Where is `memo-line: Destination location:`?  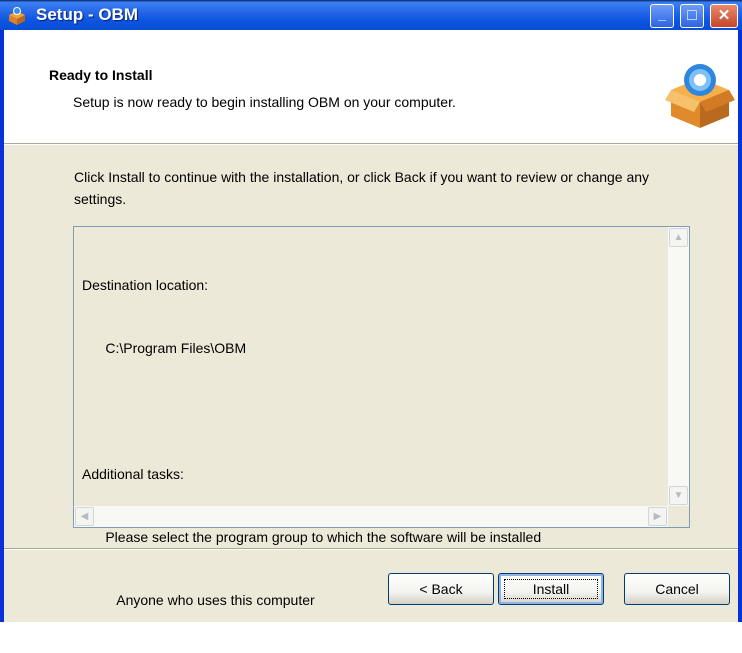 memo-line: Destination location: is located at coordinates (145, 285).